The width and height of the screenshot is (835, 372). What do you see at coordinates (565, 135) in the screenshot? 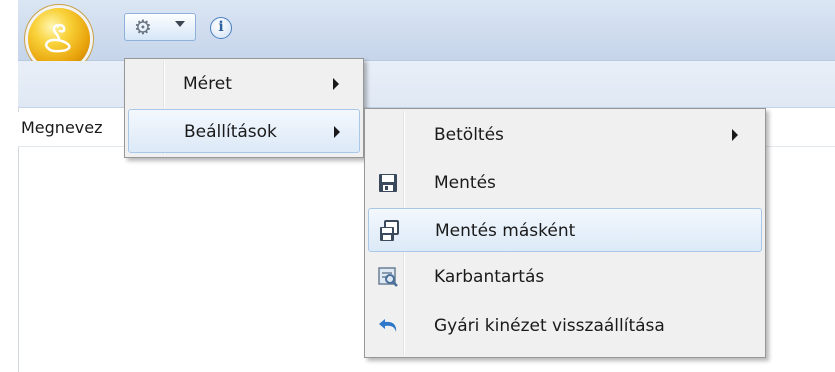
I see `menu-item-betoltes: Betöltés` at bounding box center [565, 135].